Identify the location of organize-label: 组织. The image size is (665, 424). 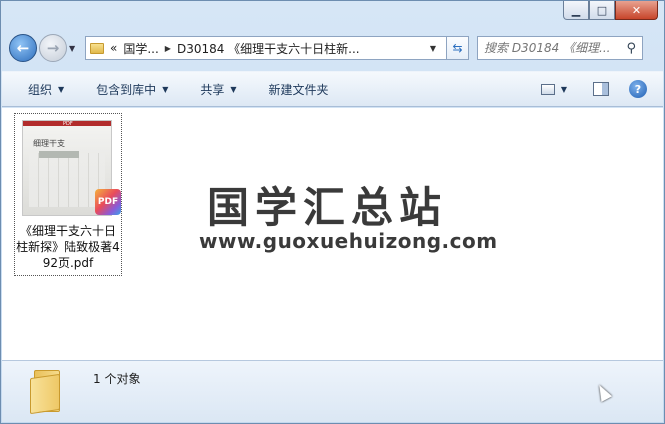
(40, 89).